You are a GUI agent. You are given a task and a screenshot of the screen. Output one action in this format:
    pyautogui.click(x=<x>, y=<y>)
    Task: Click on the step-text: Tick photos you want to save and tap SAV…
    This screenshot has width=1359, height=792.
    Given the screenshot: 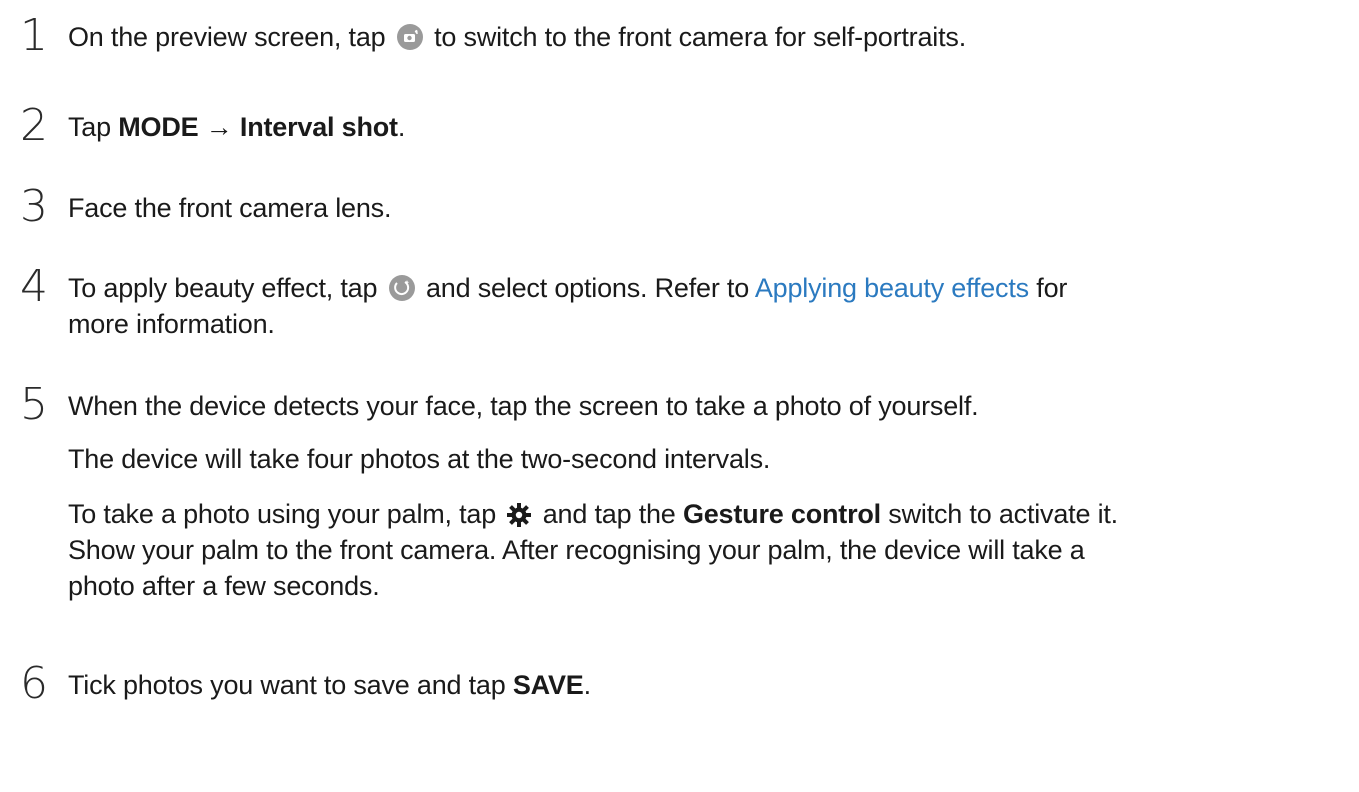 What is the action you would take?
    pyautogui.click(x=329, y=685)
    